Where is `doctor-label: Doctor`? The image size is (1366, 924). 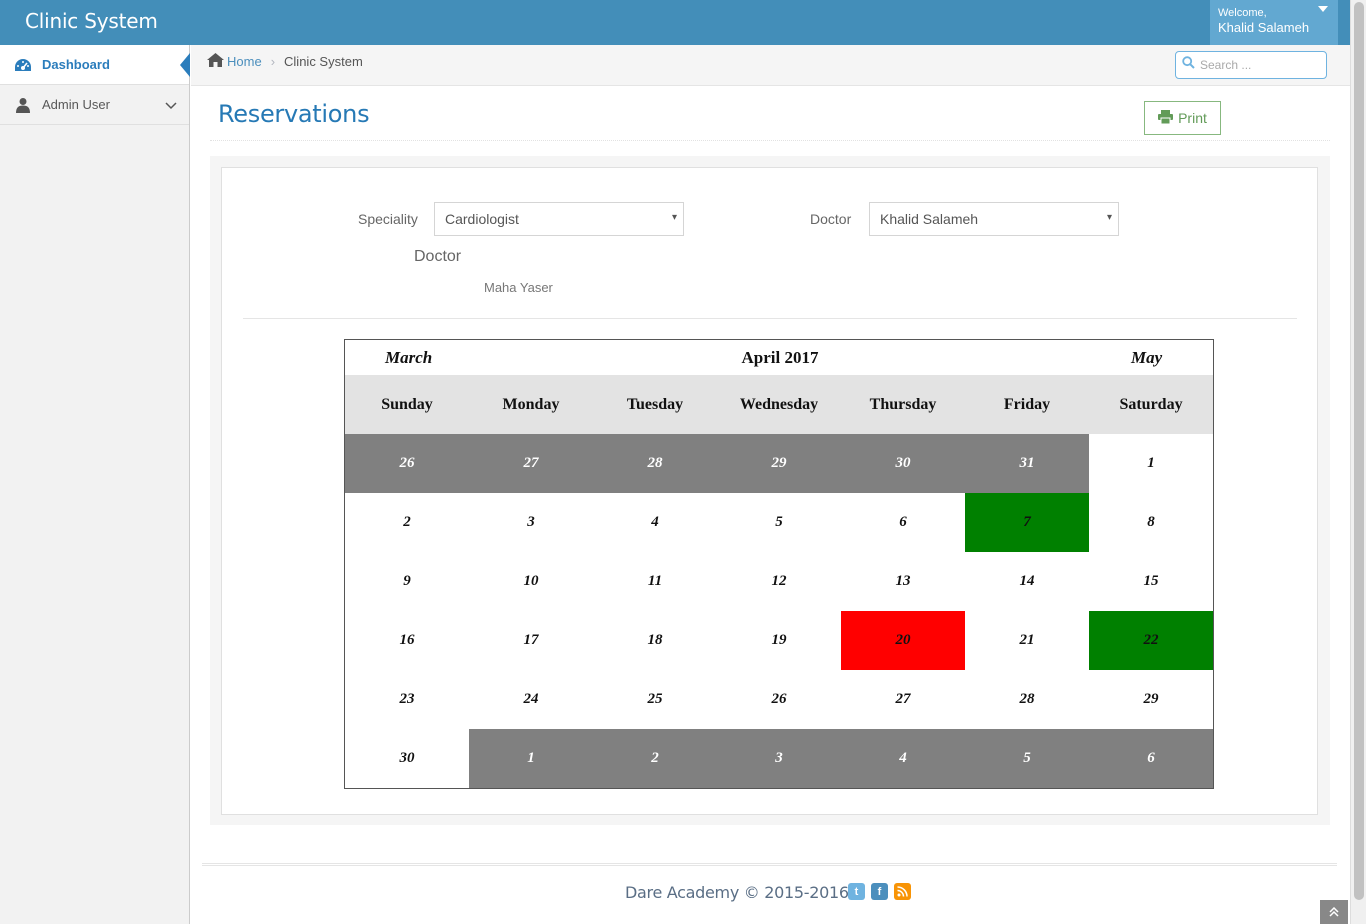
doctor-label: Doctor is located at coordinates (831, 219).